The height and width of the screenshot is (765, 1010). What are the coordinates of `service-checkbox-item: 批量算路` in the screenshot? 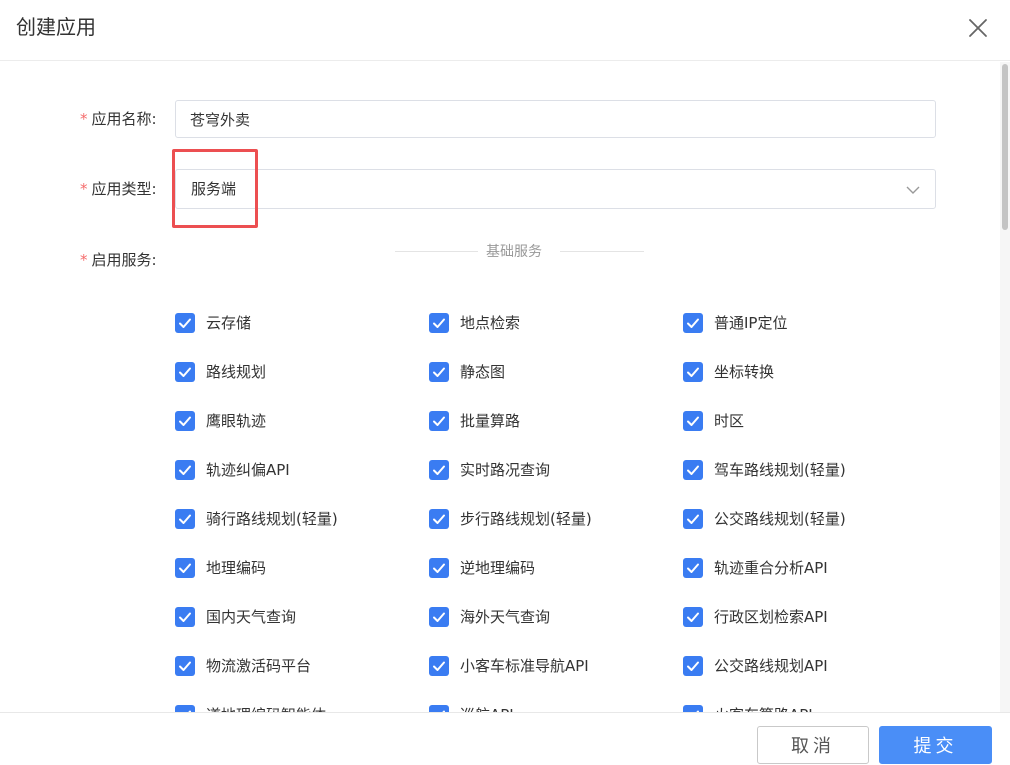 It's located at (474, 421).